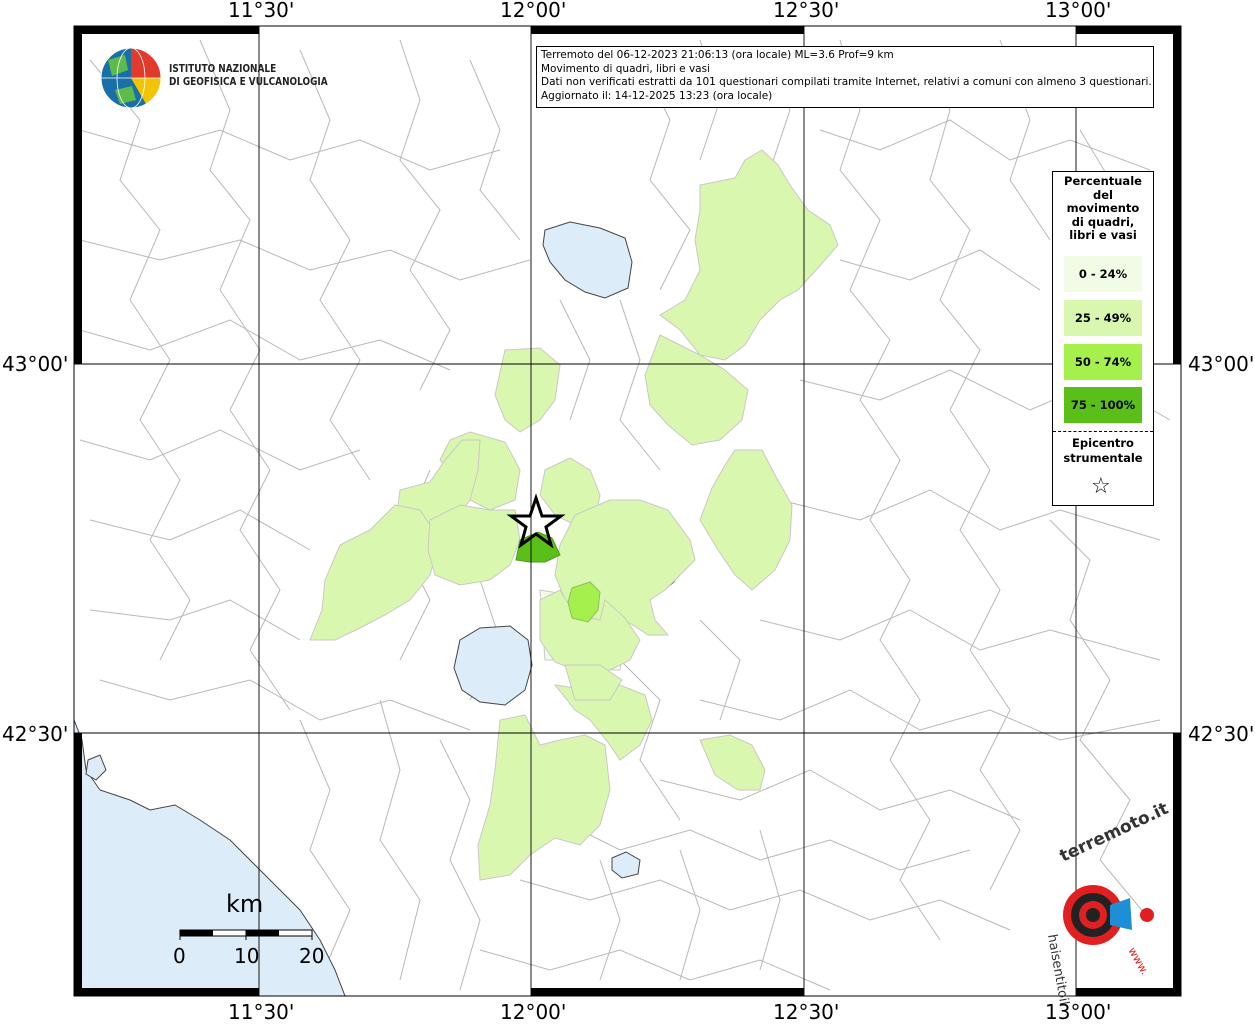  Describe the element at coordinates (533, 11) in the screenshot. I see `lon-label-top-2: 12°00'` at that location.